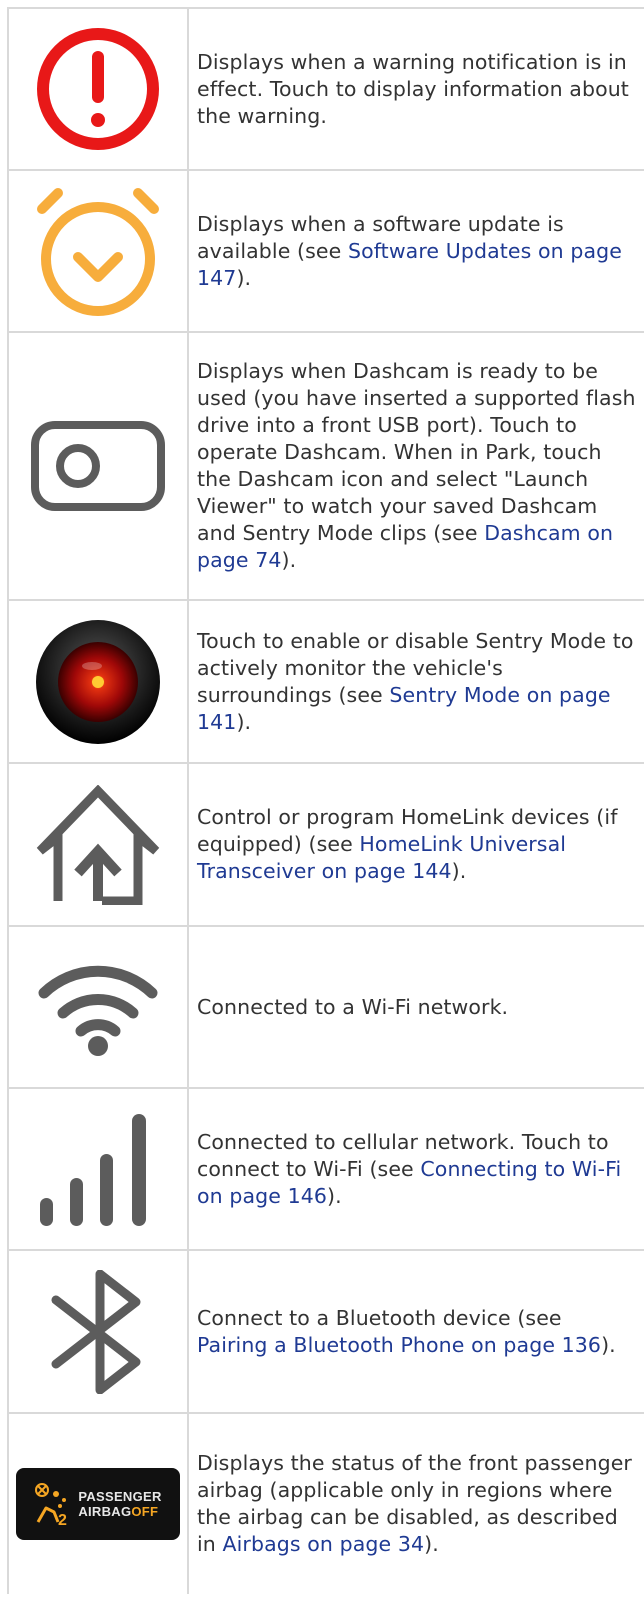 Image resolution: width=644 pixels, height=1603 pixels. Describe the element at coordinates (62, 1519) in the screenshot. I see `seat-number: 2` at that location.